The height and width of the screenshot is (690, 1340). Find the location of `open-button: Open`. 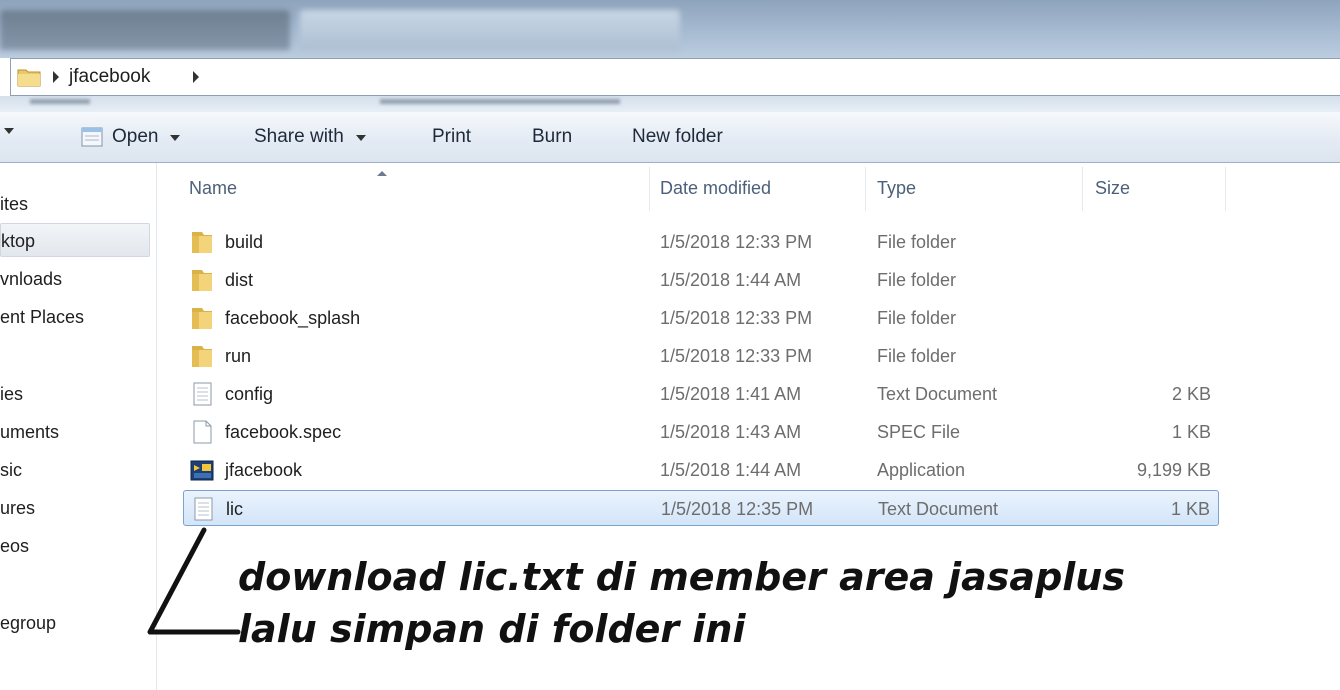

open-button: Open is located at coordinates (130, 137).